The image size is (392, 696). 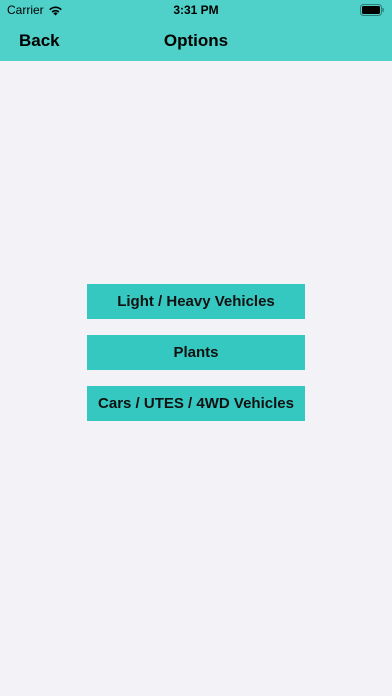 I want to click on status-time: 3:31 PM, so click(x=196, y=10).